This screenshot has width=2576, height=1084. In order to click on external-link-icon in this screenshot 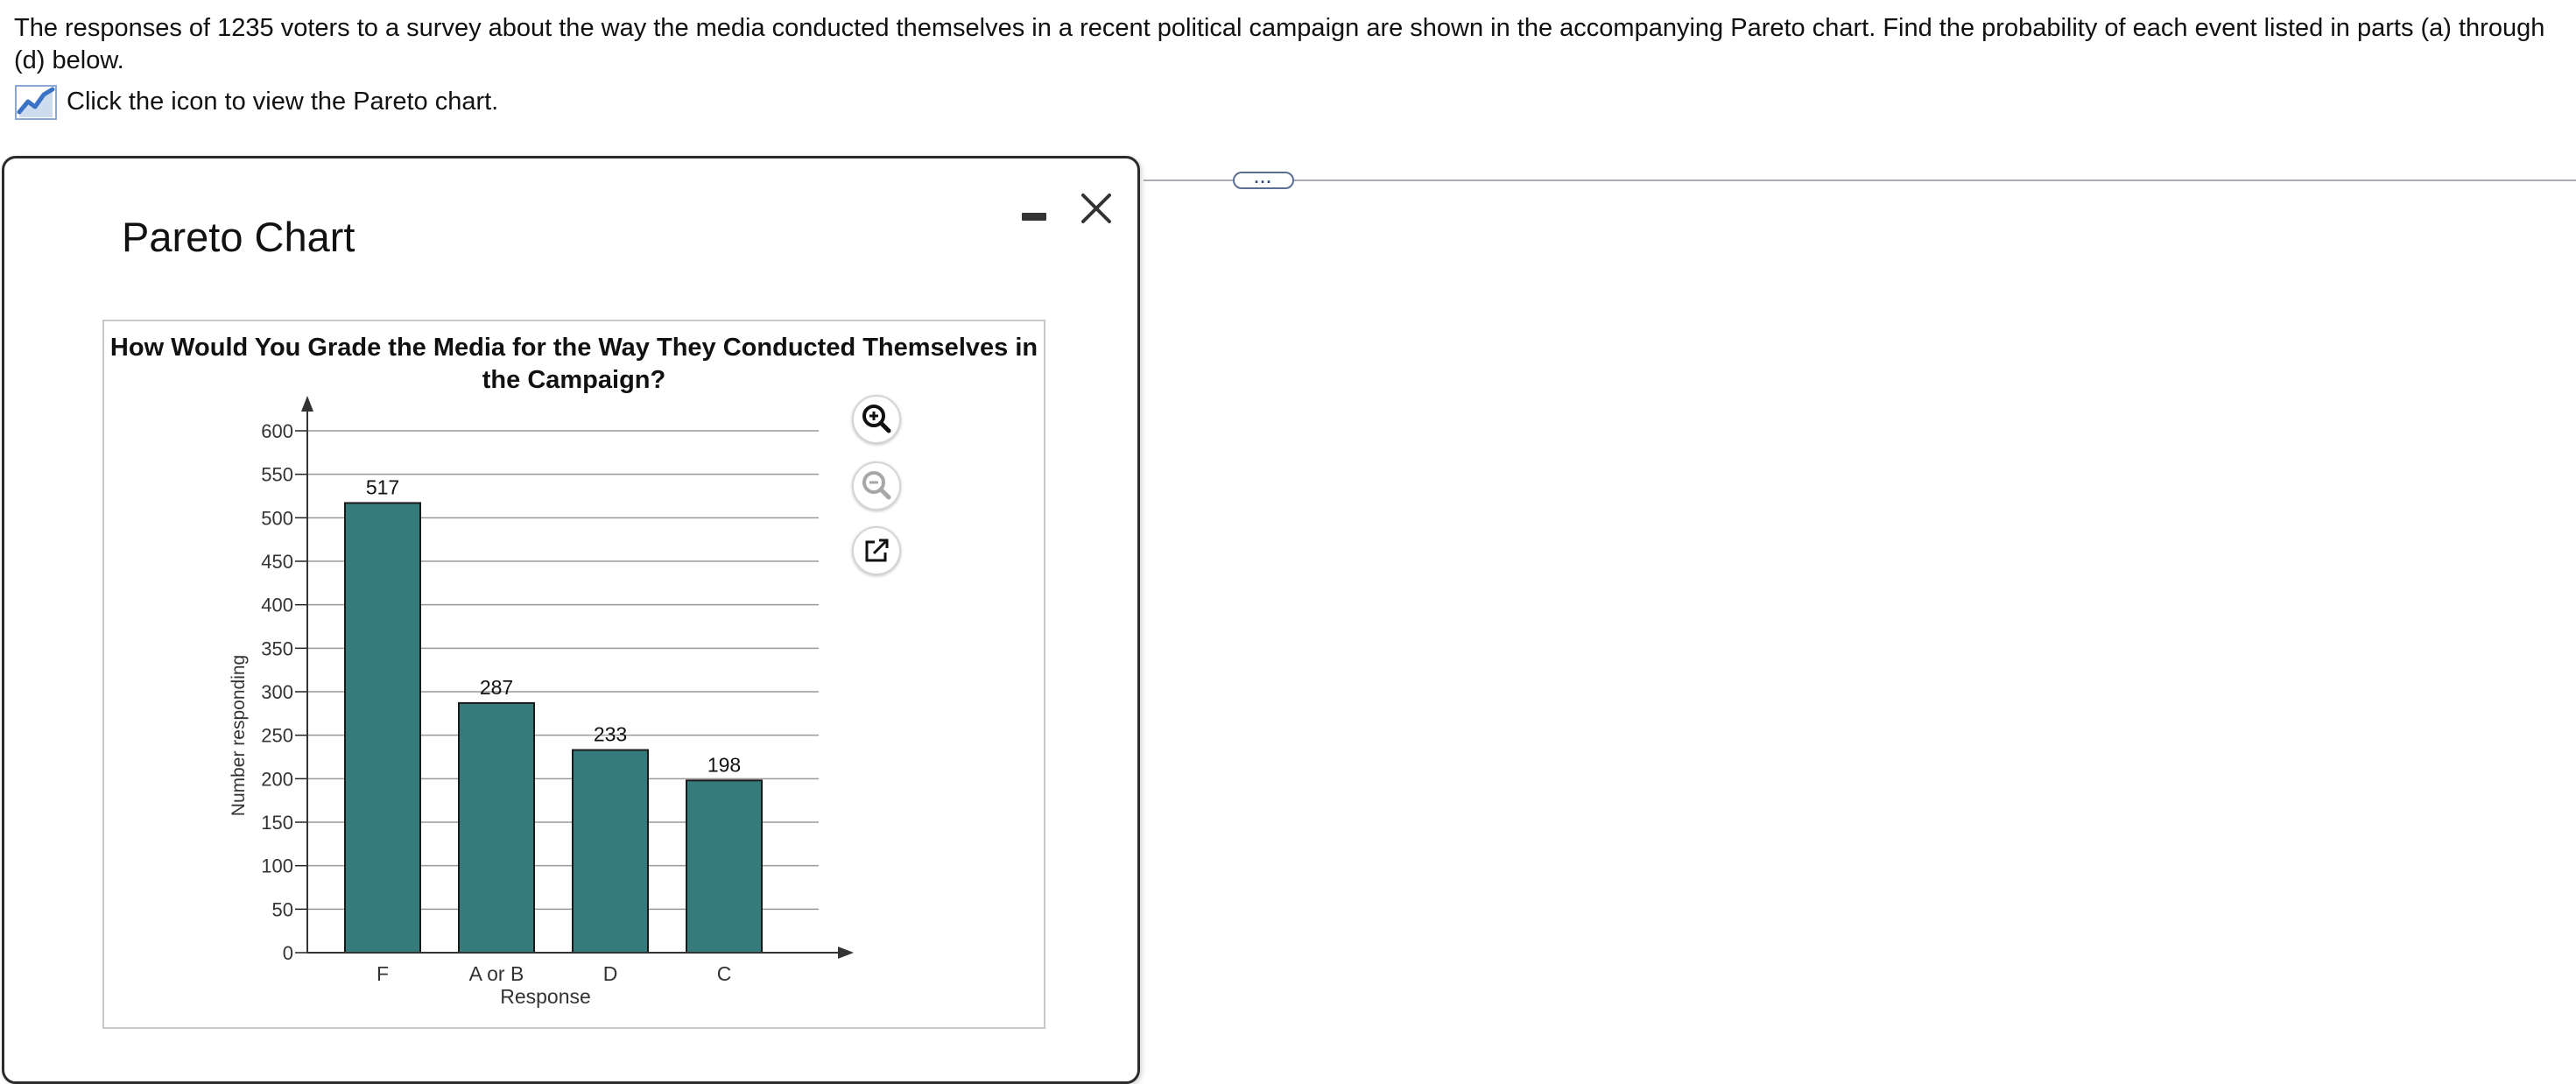, I will do `click(877, 550)`.